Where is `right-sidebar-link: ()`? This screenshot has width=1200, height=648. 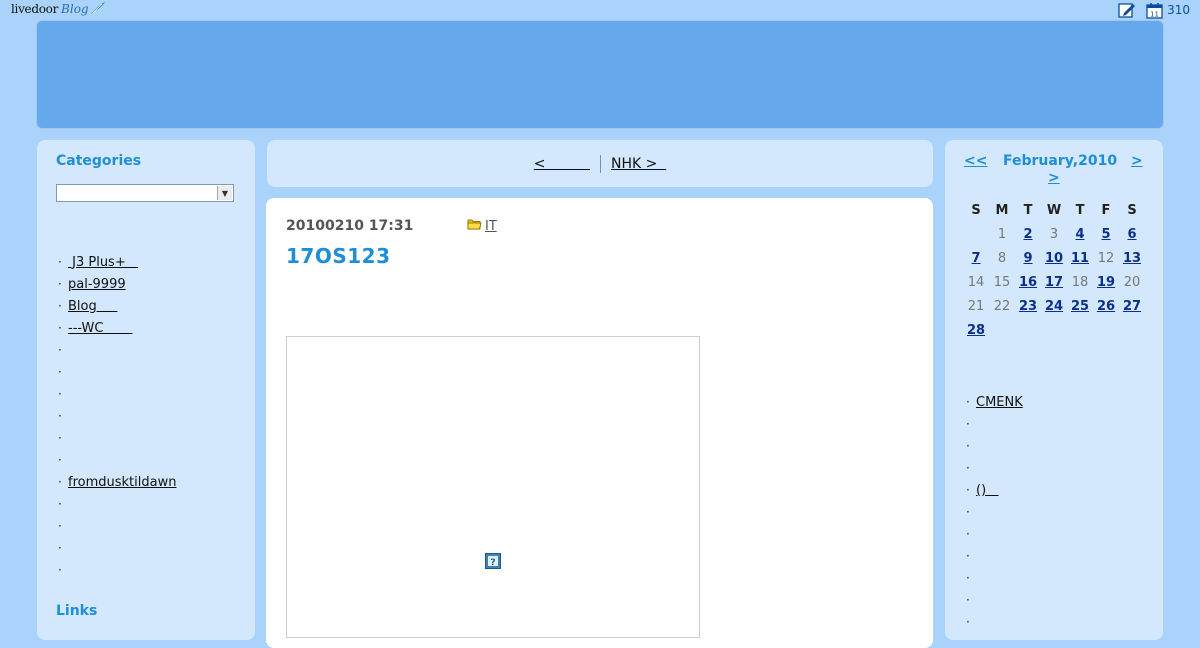 right-sidebar-link: () is located at coordinates (987, 490).